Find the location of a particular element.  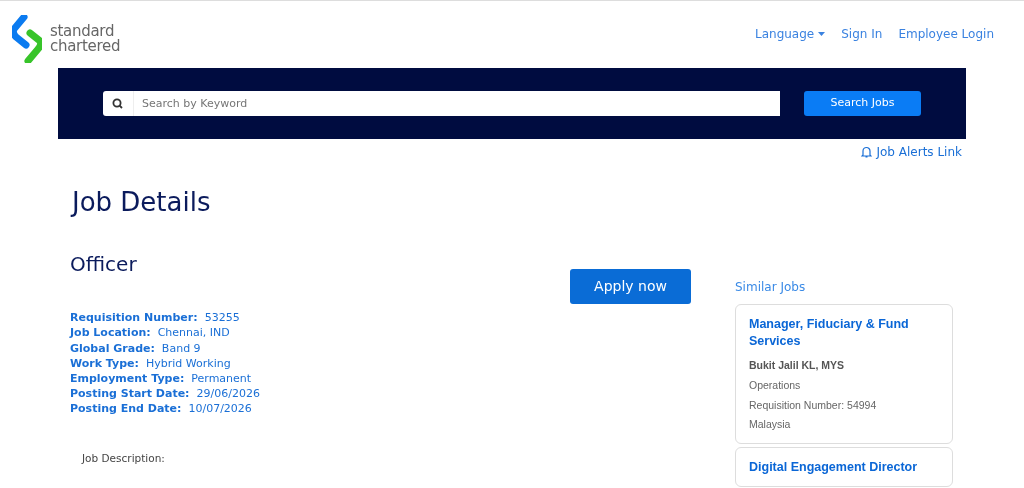

job-info: Malaysia is located at coordinates (770, 425).